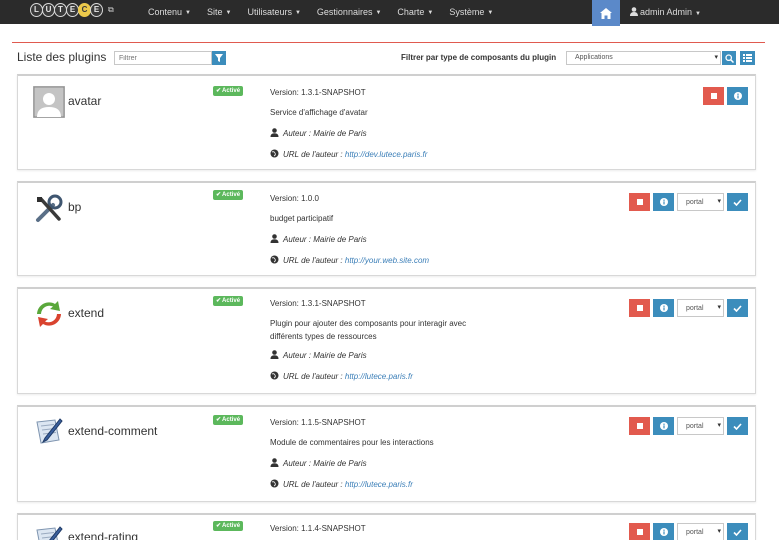 This screenshot has width=779, height=540. I want to click on plugin-name: extend, so click(86, 313).